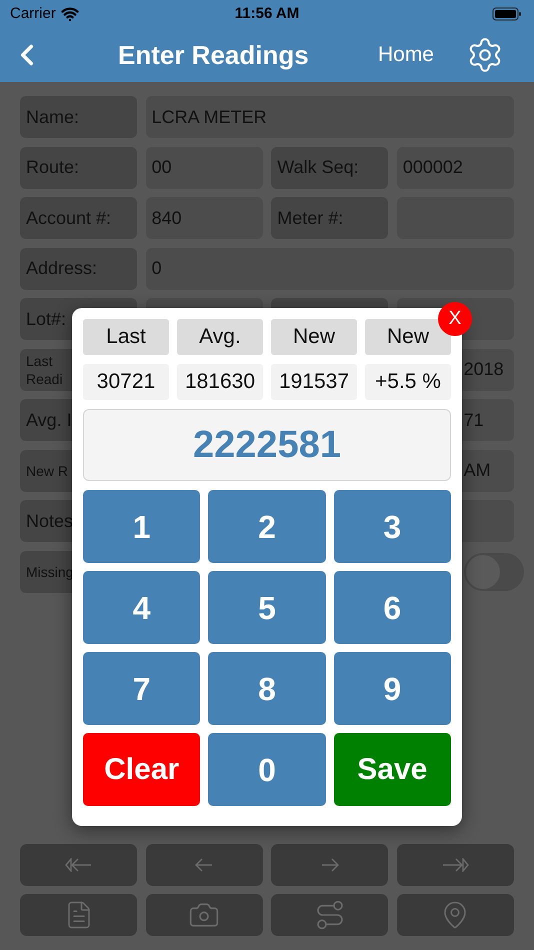  What do you see at coordinates (267, 688) in the screenshot?
I see `digit-key: 8` at bounding box center [267, 688].